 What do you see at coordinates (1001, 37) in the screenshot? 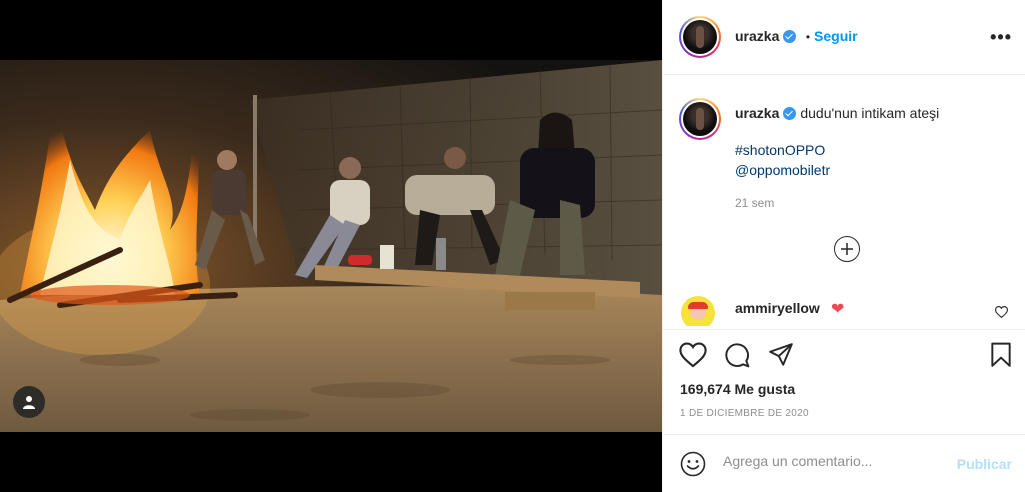
I see `more-options-icon: •••` at bounding box center [1001, 37].